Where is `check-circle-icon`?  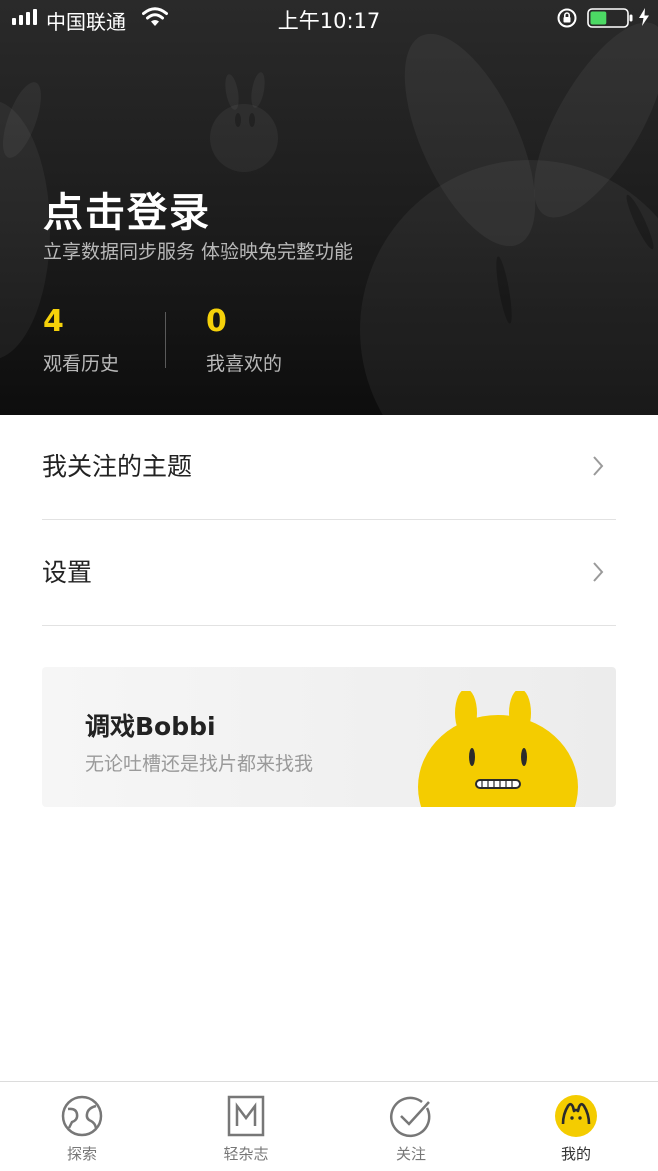
check-circle-icon is located at coordinates (410, 1117).